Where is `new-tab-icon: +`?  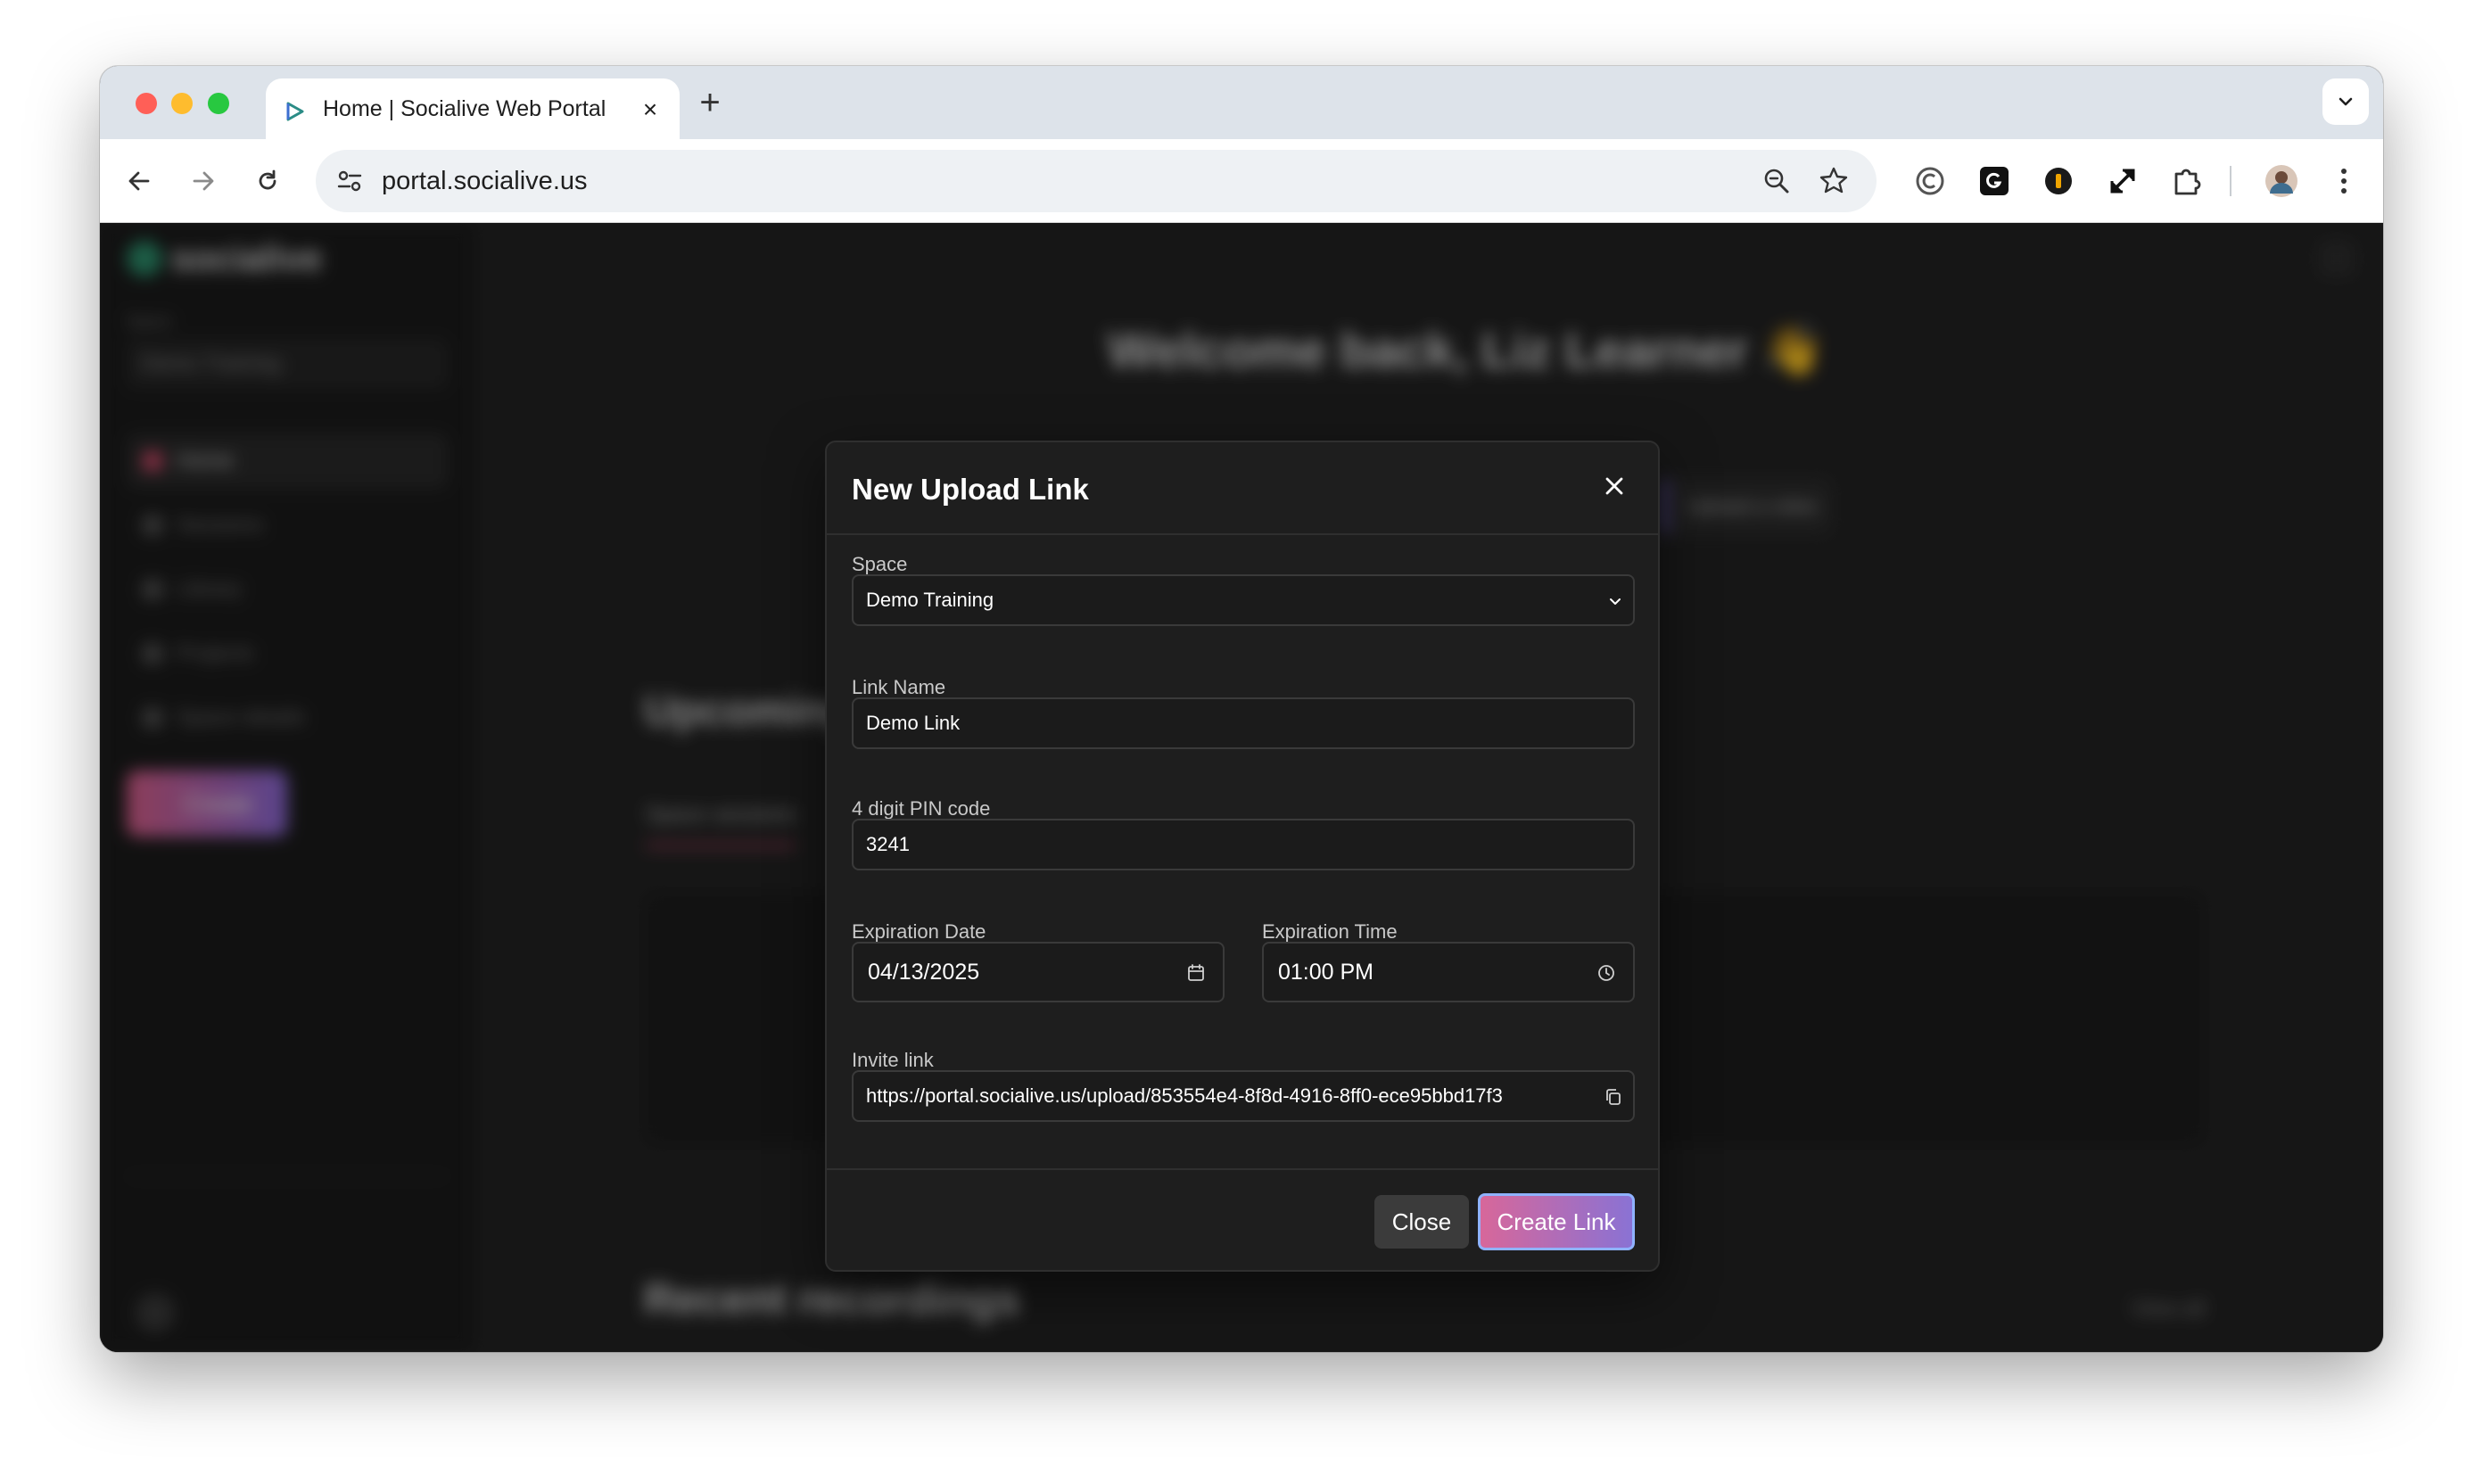
new-tab-icon: + is located at coordinates (710, 103).